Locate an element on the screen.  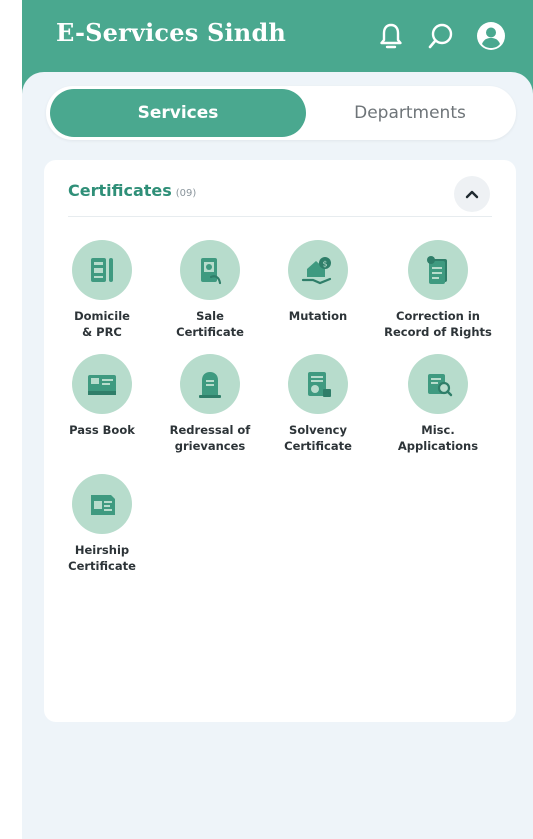
search-icon is located at coordinates (441, 36).